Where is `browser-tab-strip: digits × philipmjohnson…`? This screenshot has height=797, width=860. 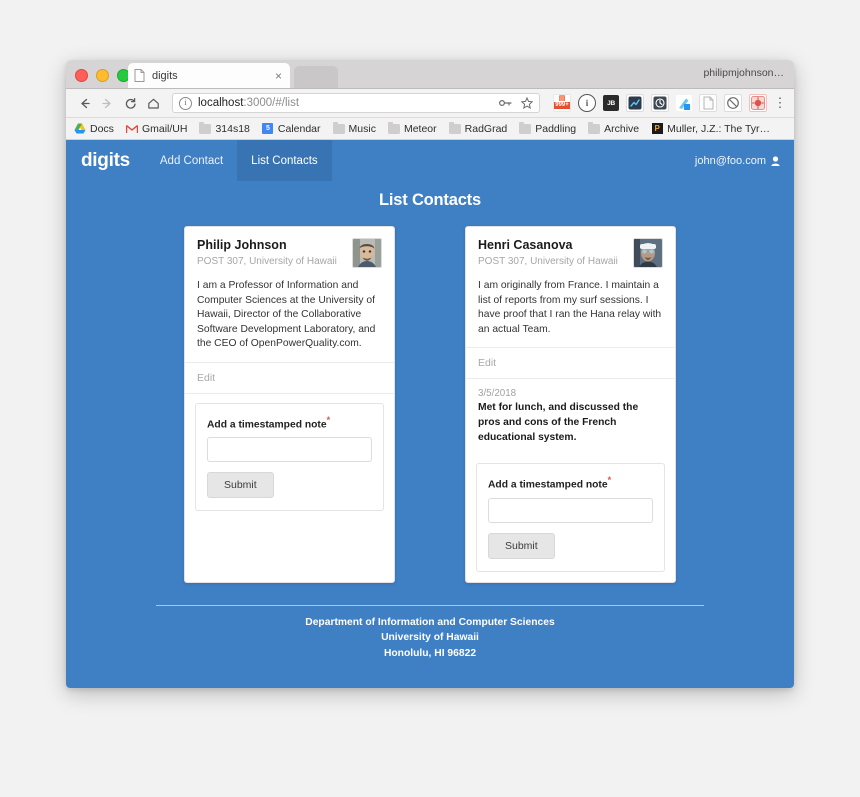
browser-tab-strip: digits × philipmjohnson… is located at coordinates (430, 74).